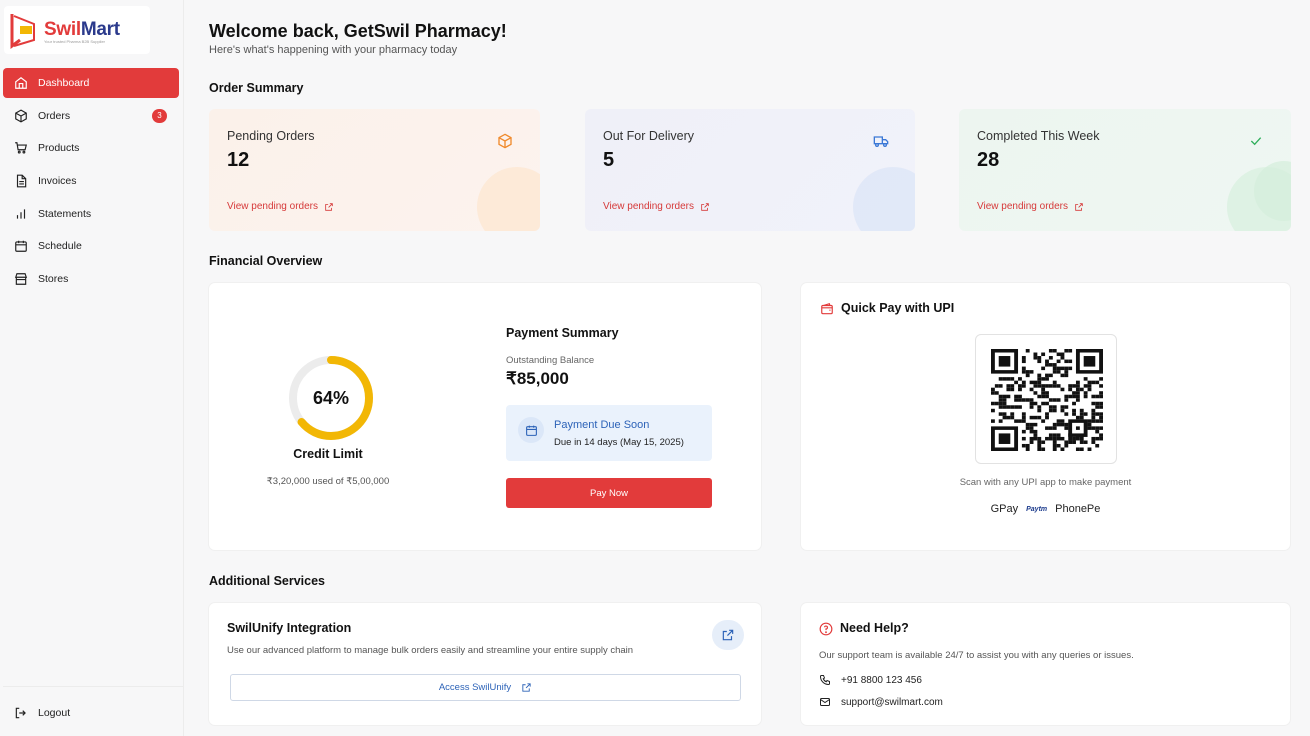 The width and height of the screenshot is (1310, 736). Describe the element at coordinates (74, 41) in the screenshot. I see `brand-tagline: Your trusted Pharma B2B Supplier` at that location.